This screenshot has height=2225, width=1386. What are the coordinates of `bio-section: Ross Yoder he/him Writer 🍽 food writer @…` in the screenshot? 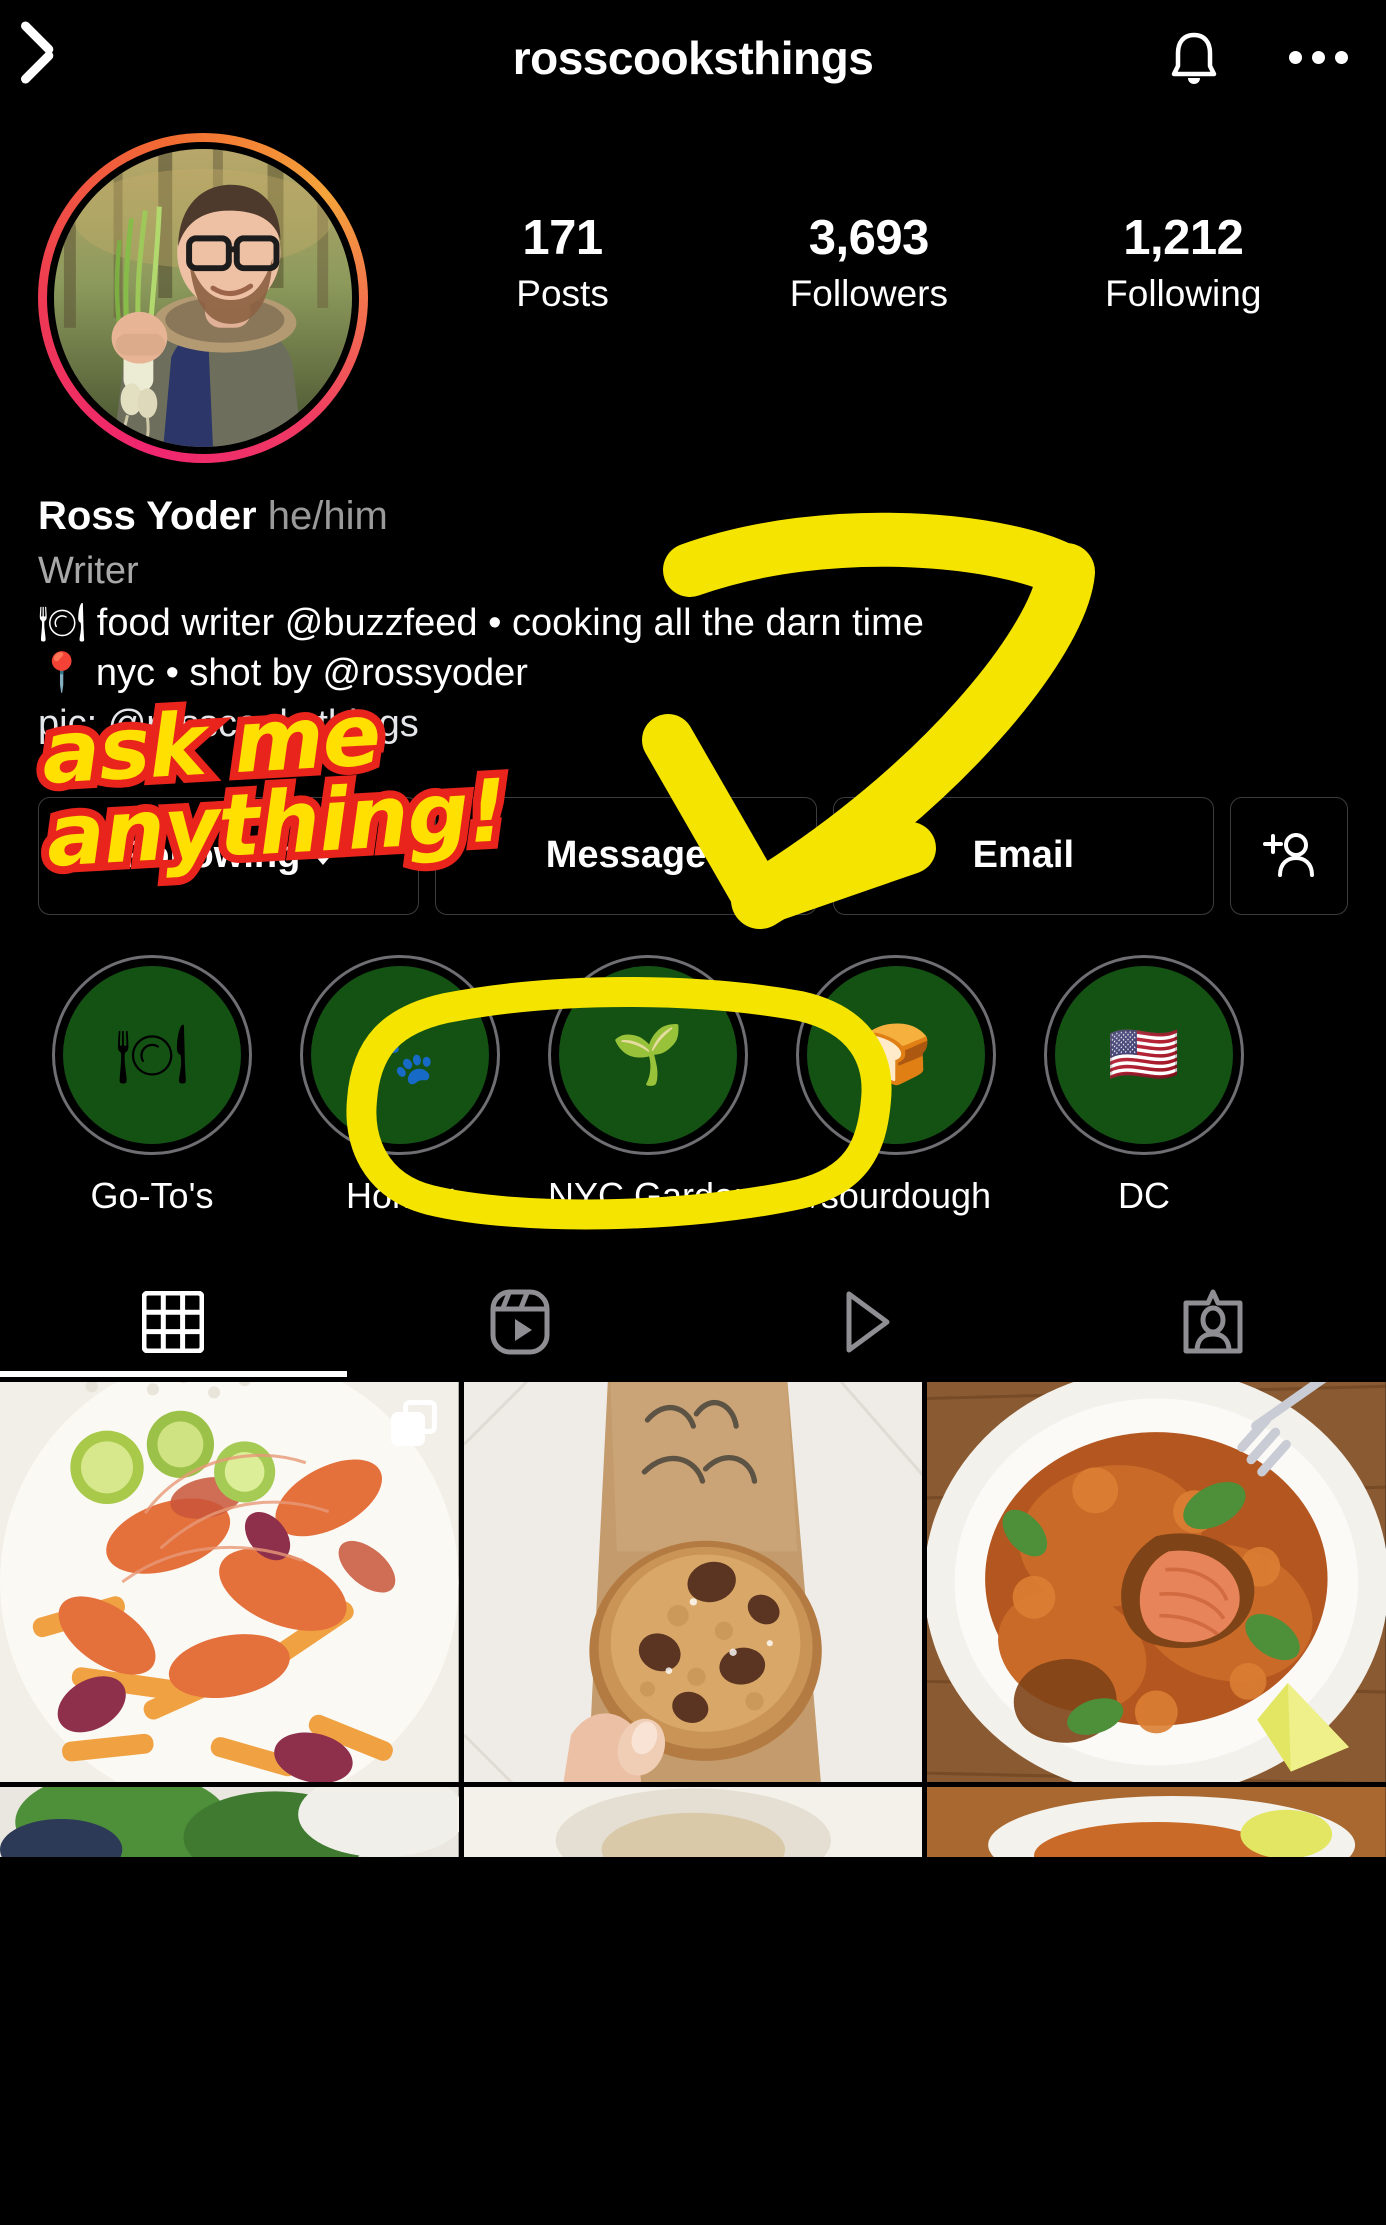 It's located at (693, 606).